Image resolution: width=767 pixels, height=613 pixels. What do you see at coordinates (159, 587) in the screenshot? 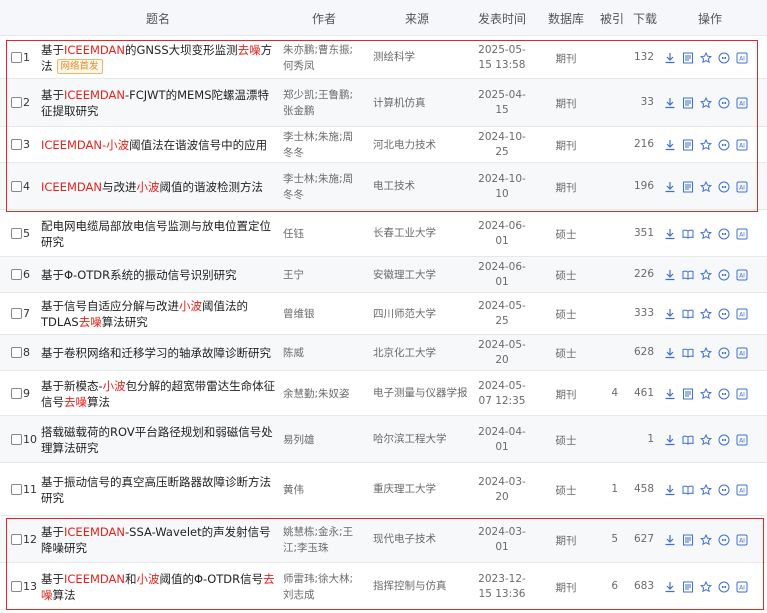
I see `article-title-link: 基于ICEEMDAN和小波阈值的Φ-OTDR信号去噪算法` at bounding box center [159, 587].